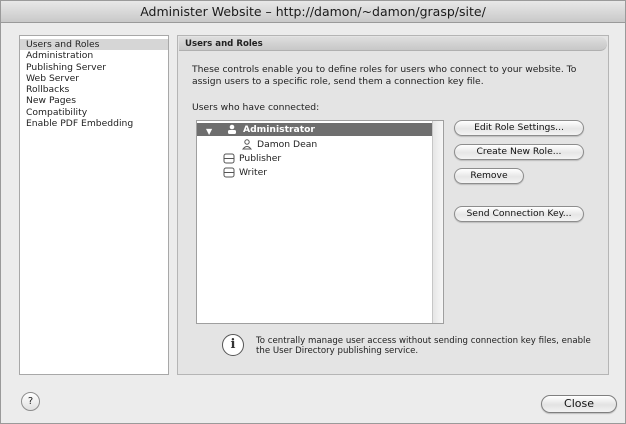  What do you see at coordinates (94, 89) in the screenshot?
I see `sidebar-item-rollbacks: Rollbacks` at bounding box center [94, 89].